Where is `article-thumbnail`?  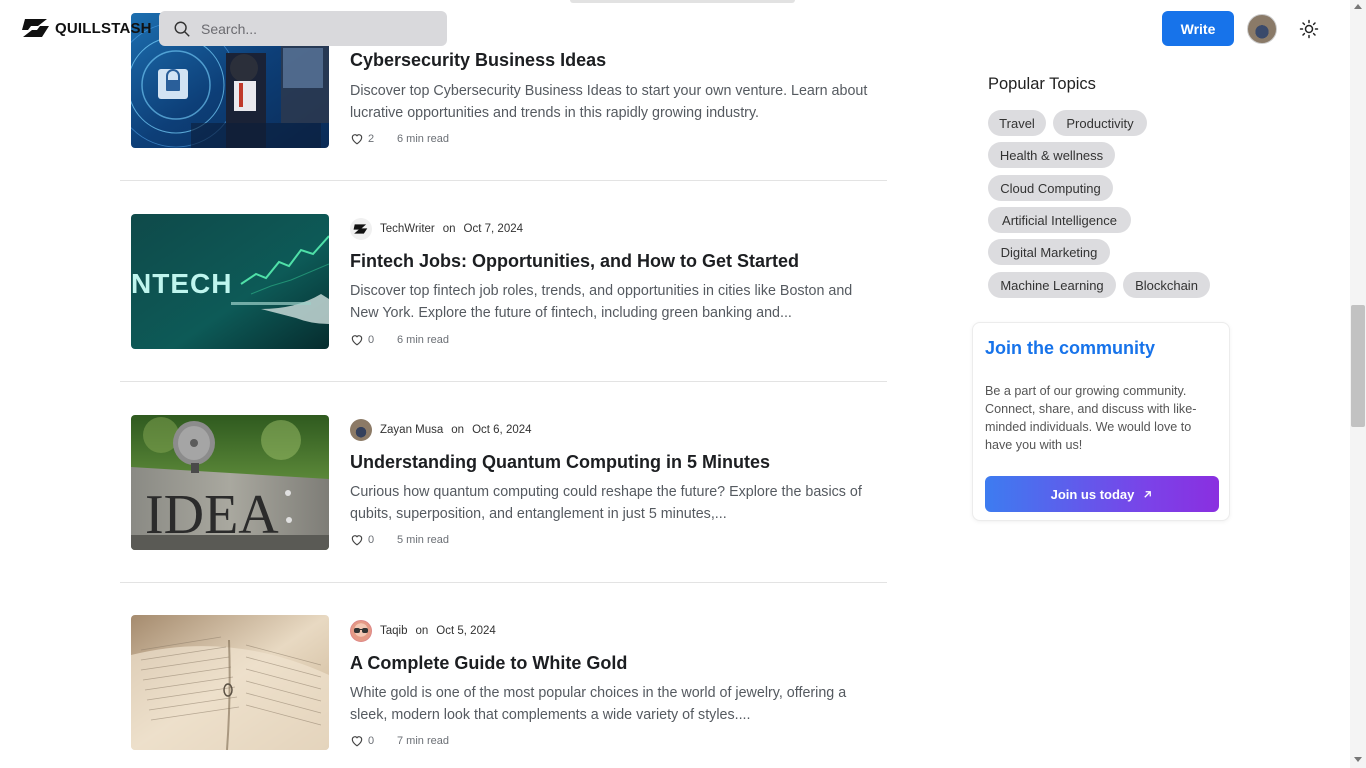 article-thumbnail is located at coordinates (230, 682).